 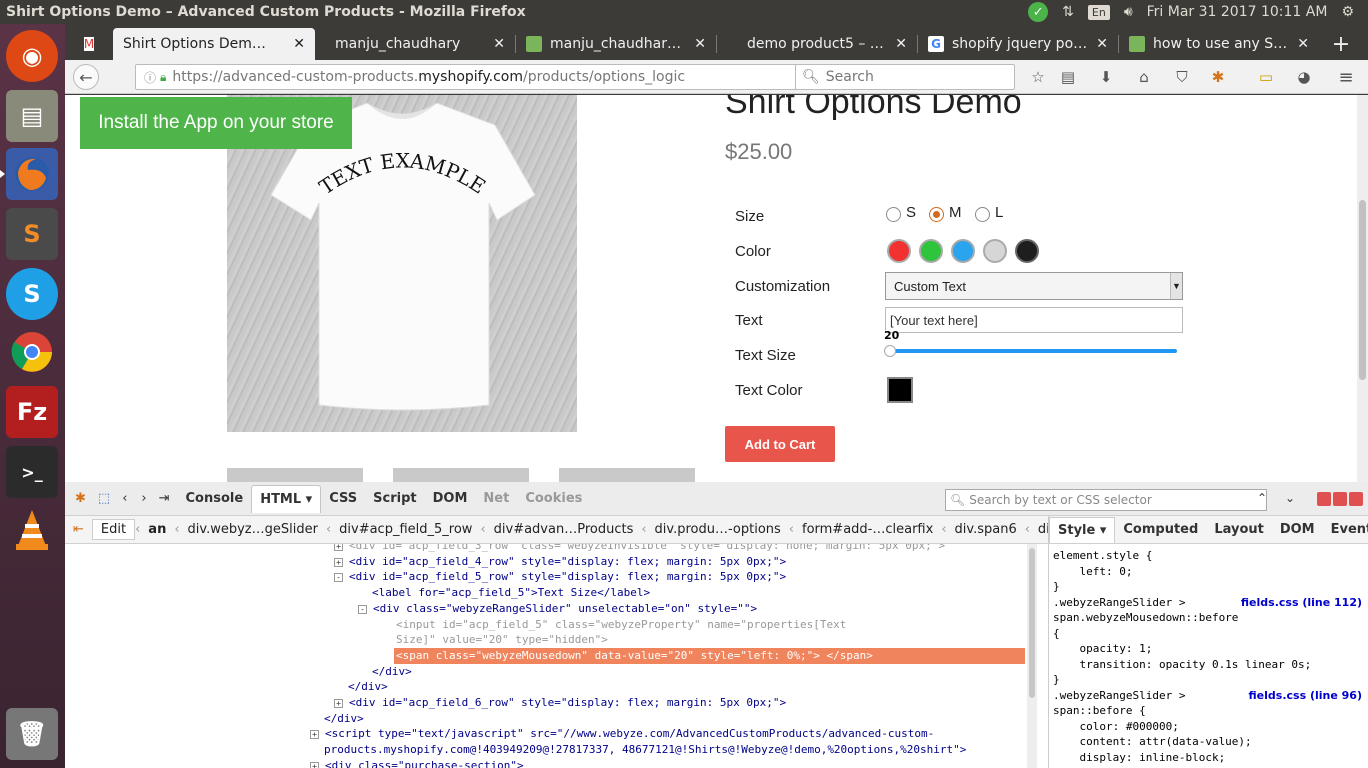 What do you see at coordinates (1082, 529) in the screenshot?
I see `side-tab-style: Style ▾` at bounding box center [1082, 529].